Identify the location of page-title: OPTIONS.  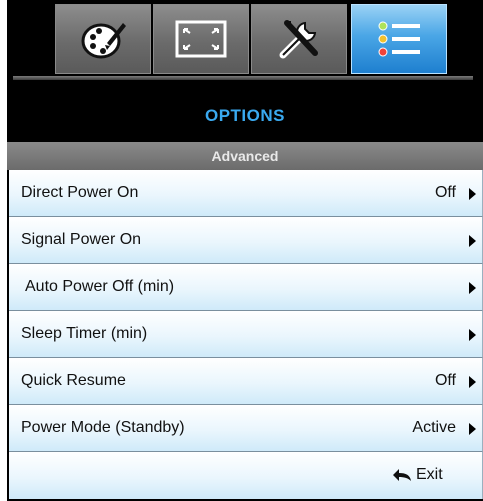
(244, 115).